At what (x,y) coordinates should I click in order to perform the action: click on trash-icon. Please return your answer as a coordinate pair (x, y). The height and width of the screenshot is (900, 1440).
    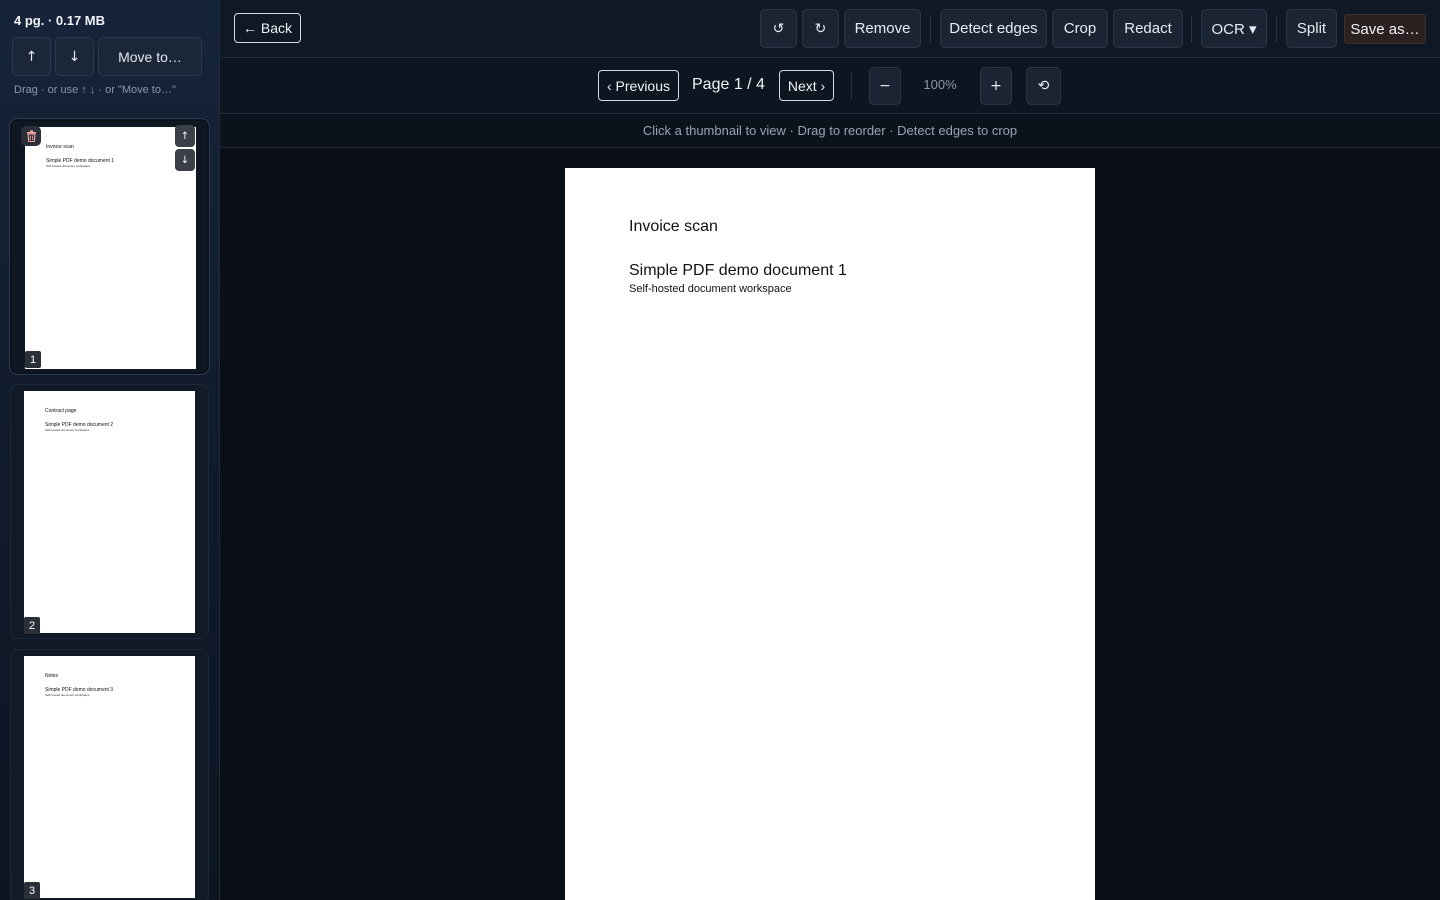
    Looking at the image, I should click on (31, 136).